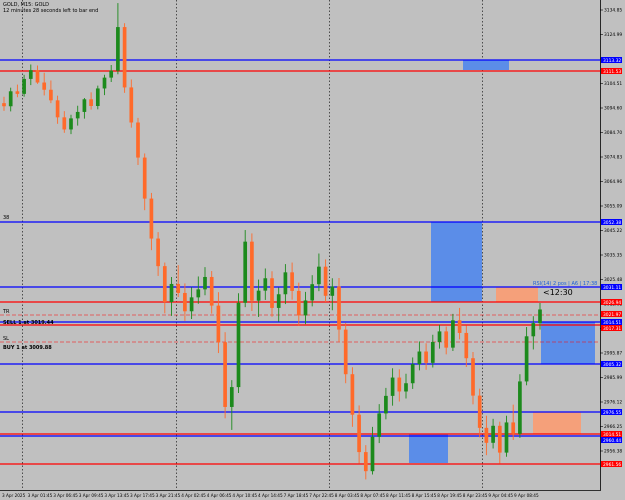  What do you see at coordinates (500, 495) in the screenshot?
I see `time-tick-label: 9 Apr 04:45` at bounding box center [500, 495].